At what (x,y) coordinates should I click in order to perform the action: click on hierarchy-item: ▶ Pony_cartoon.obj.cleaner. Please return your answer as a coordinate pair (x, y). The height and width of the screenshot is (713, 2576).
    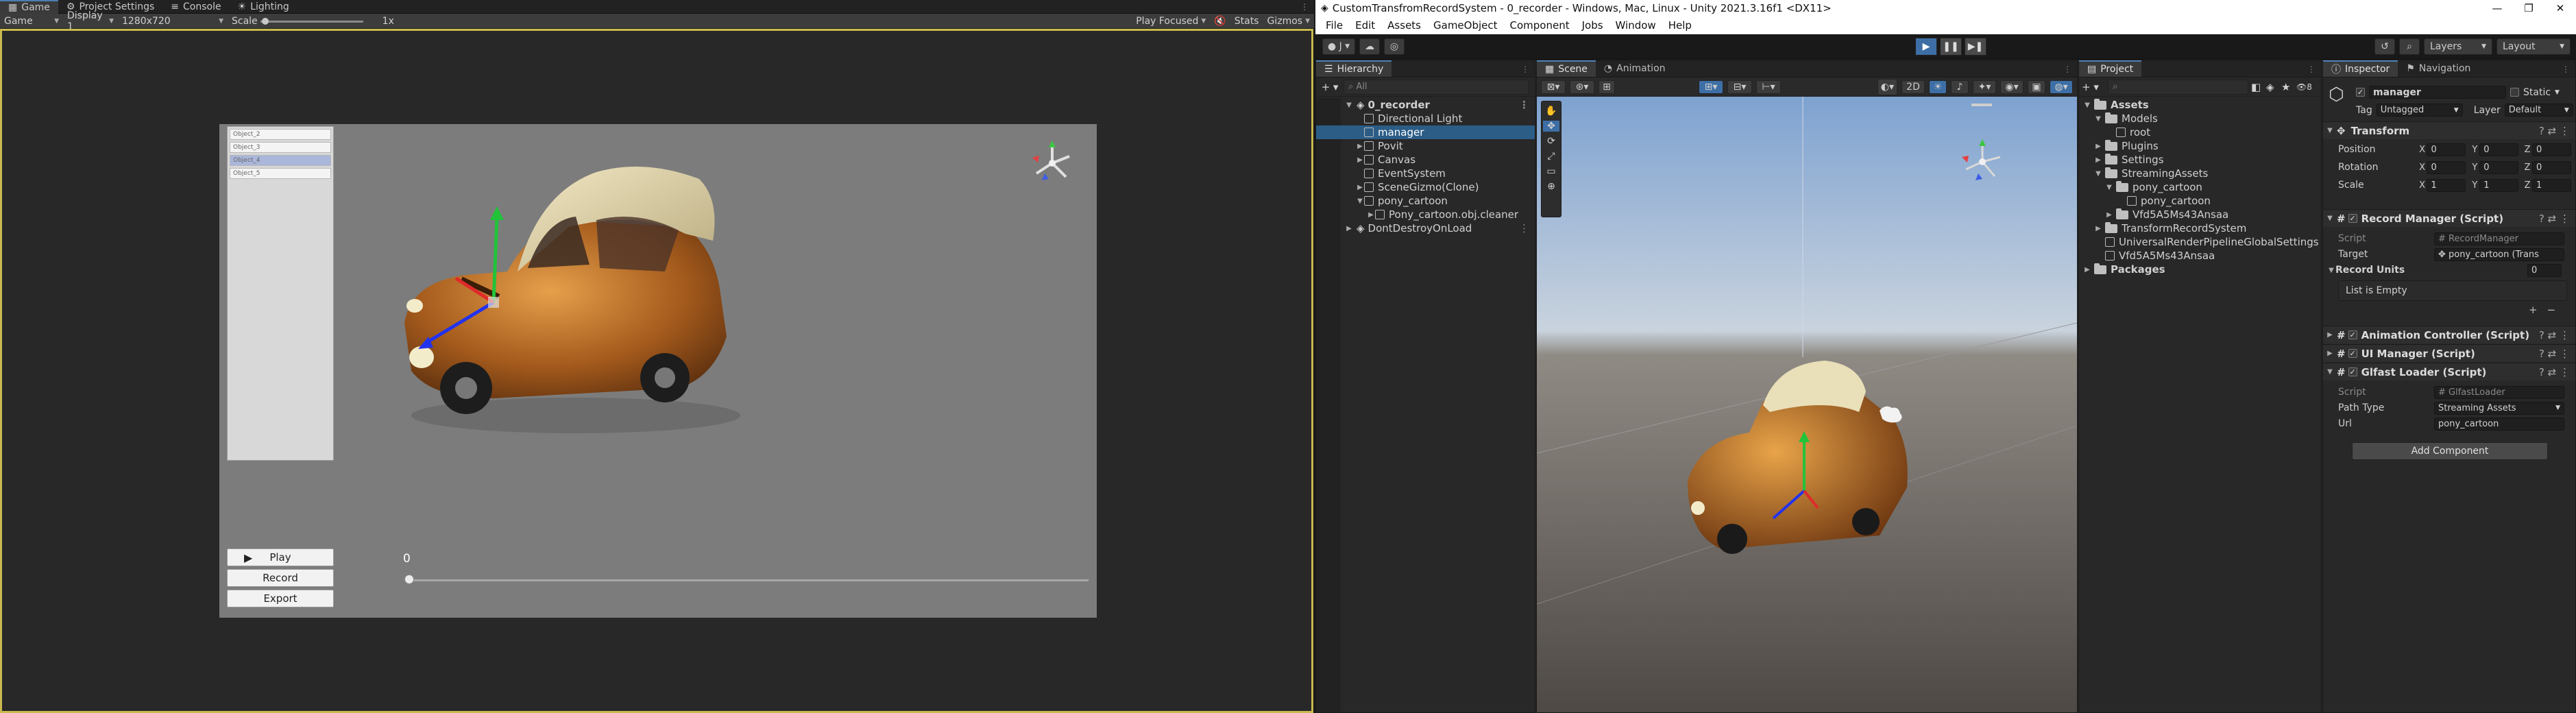
    Looking at the image, I should click on (1425, 214).